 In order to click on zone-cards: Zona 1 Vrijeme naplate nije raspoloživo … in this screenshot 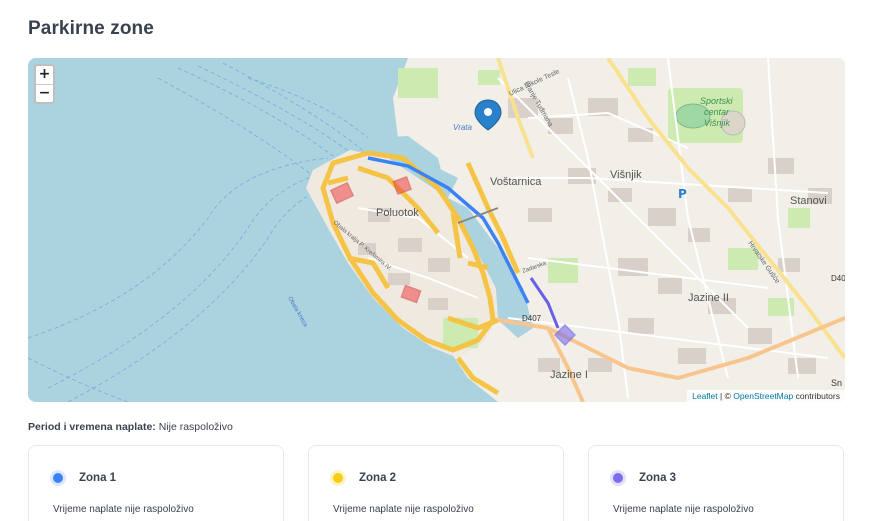, I will do `click(436, 483)`.